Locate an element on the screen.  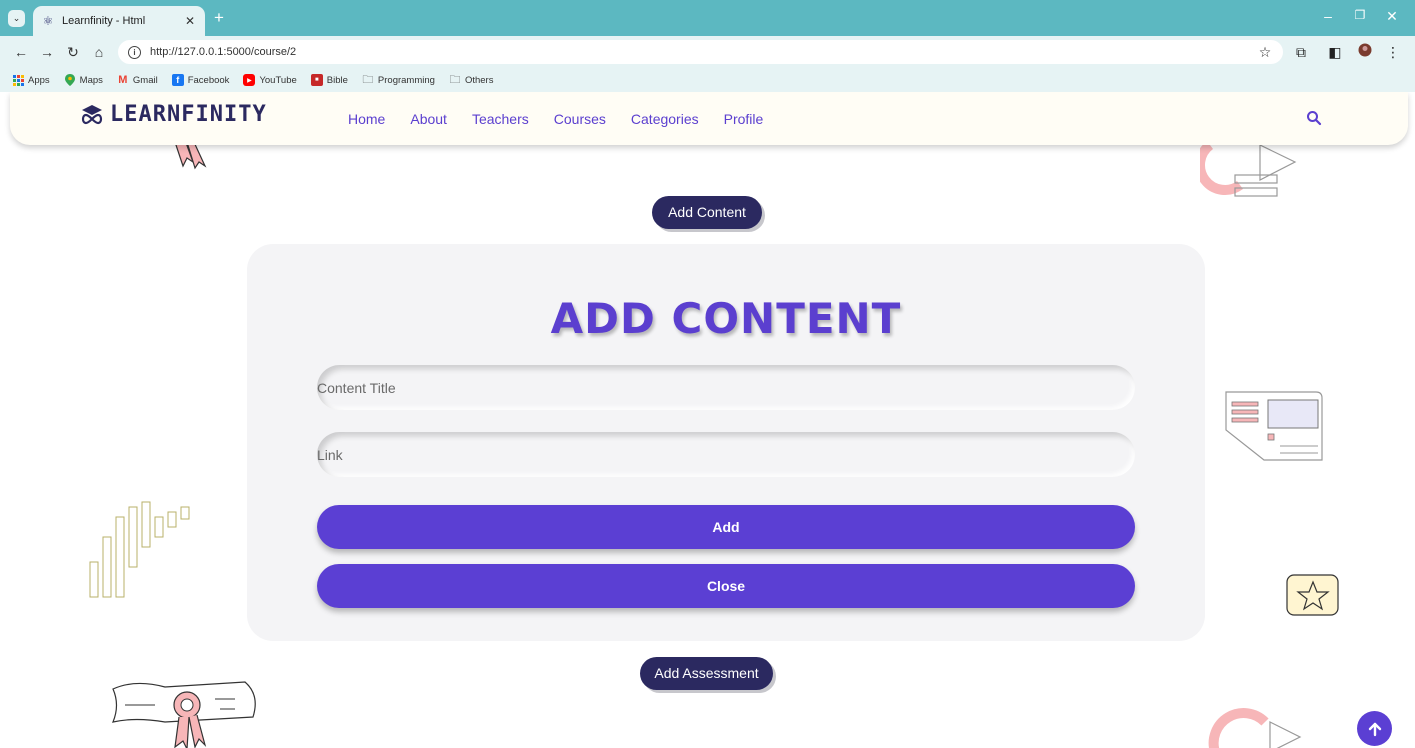
bookmark-label: Facebook is located at coordinates (208, 80).